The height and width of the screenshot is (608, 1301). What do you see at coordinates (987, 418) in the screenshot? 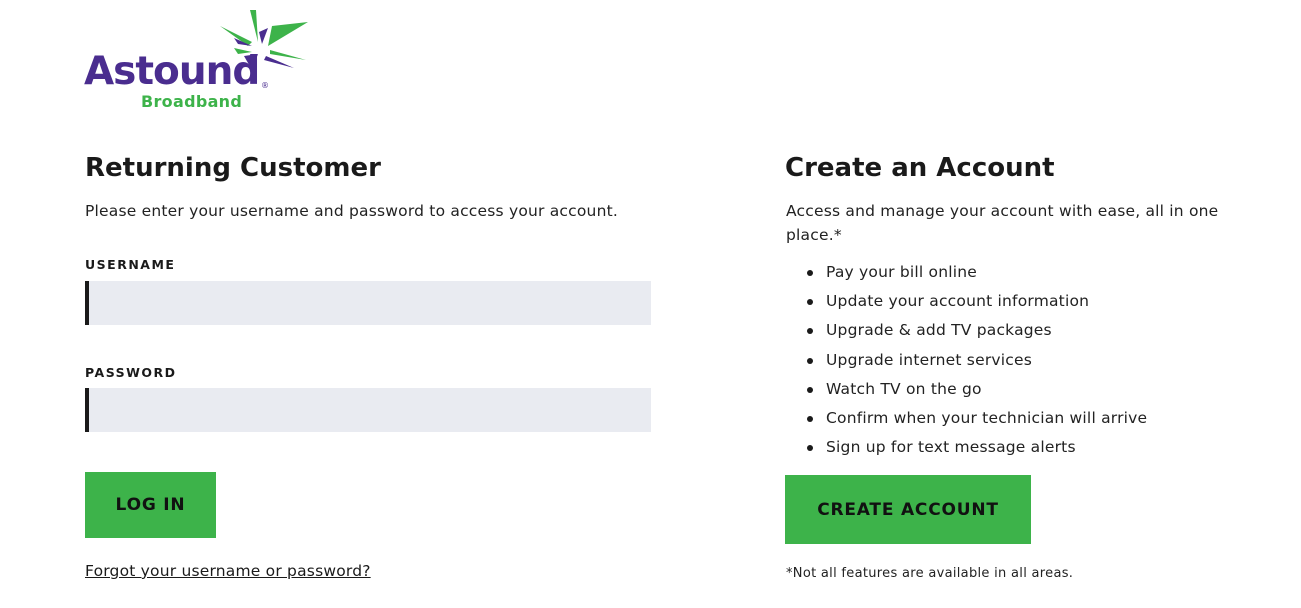
I see `feature-text: Confirm when your technician will arrive` at bounding box center [987, 418].